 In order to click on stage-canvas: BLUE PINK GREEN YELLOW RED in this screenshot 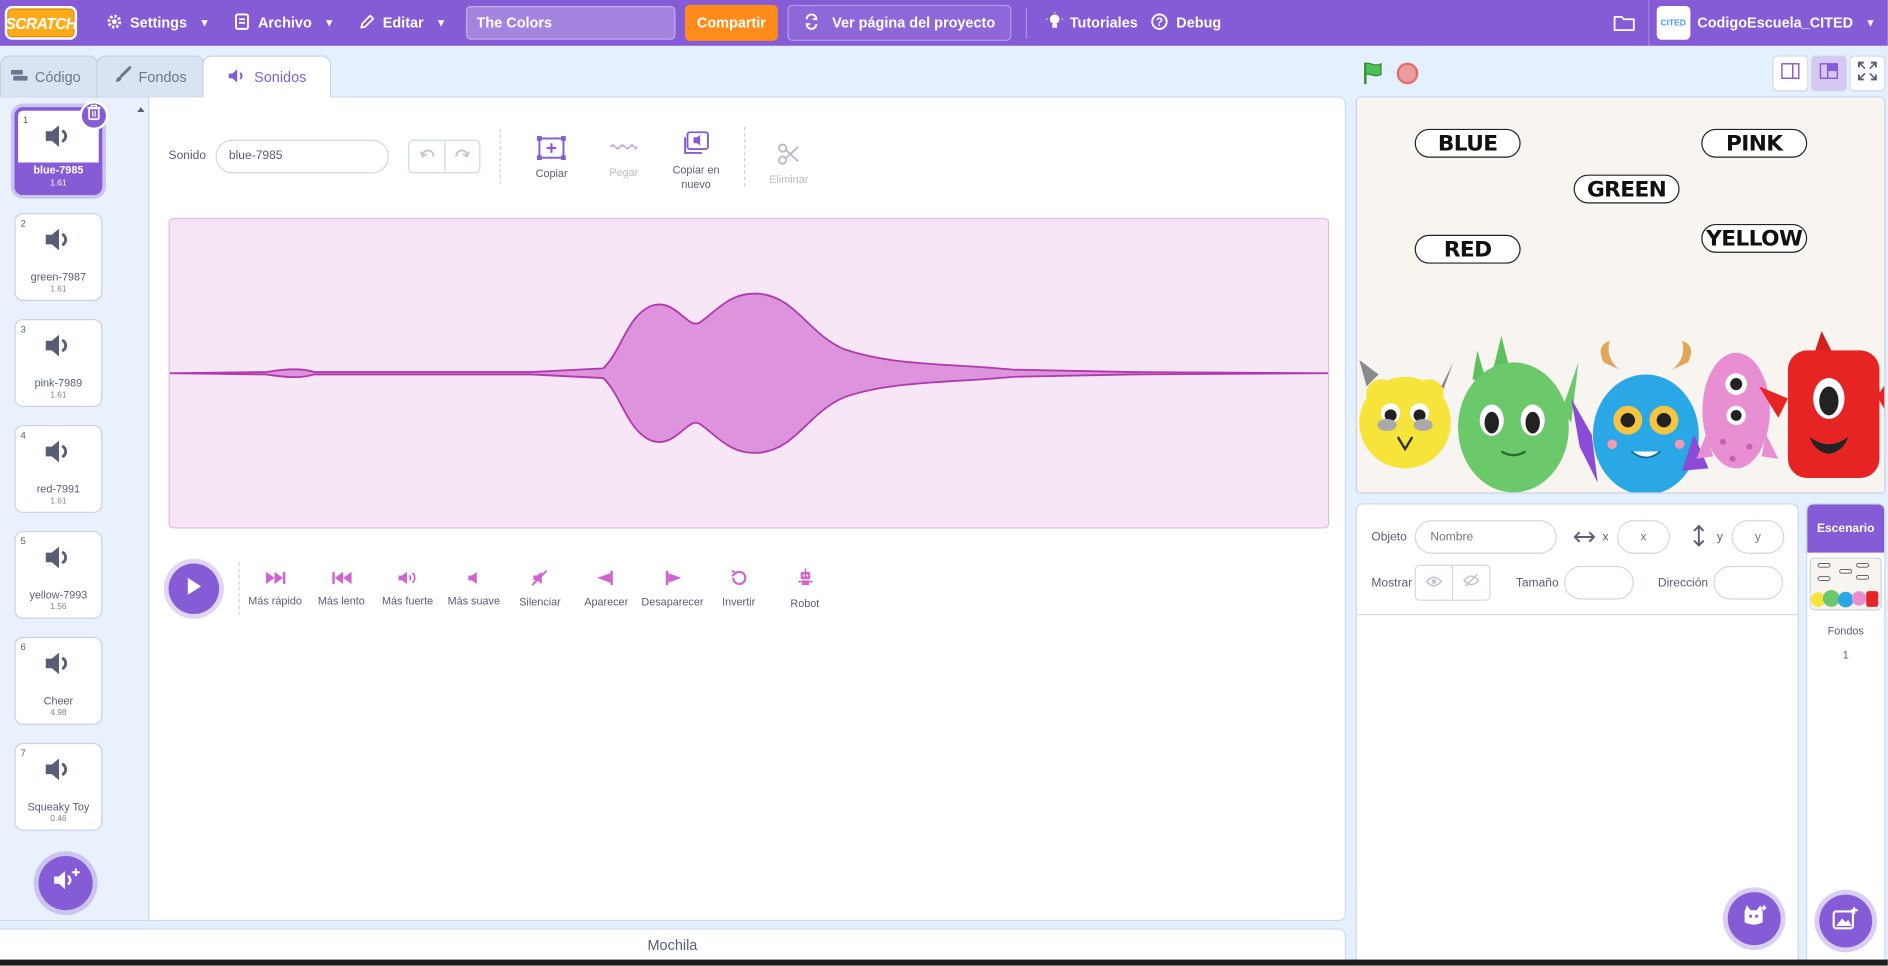, I will do `click(1620, 295)`.